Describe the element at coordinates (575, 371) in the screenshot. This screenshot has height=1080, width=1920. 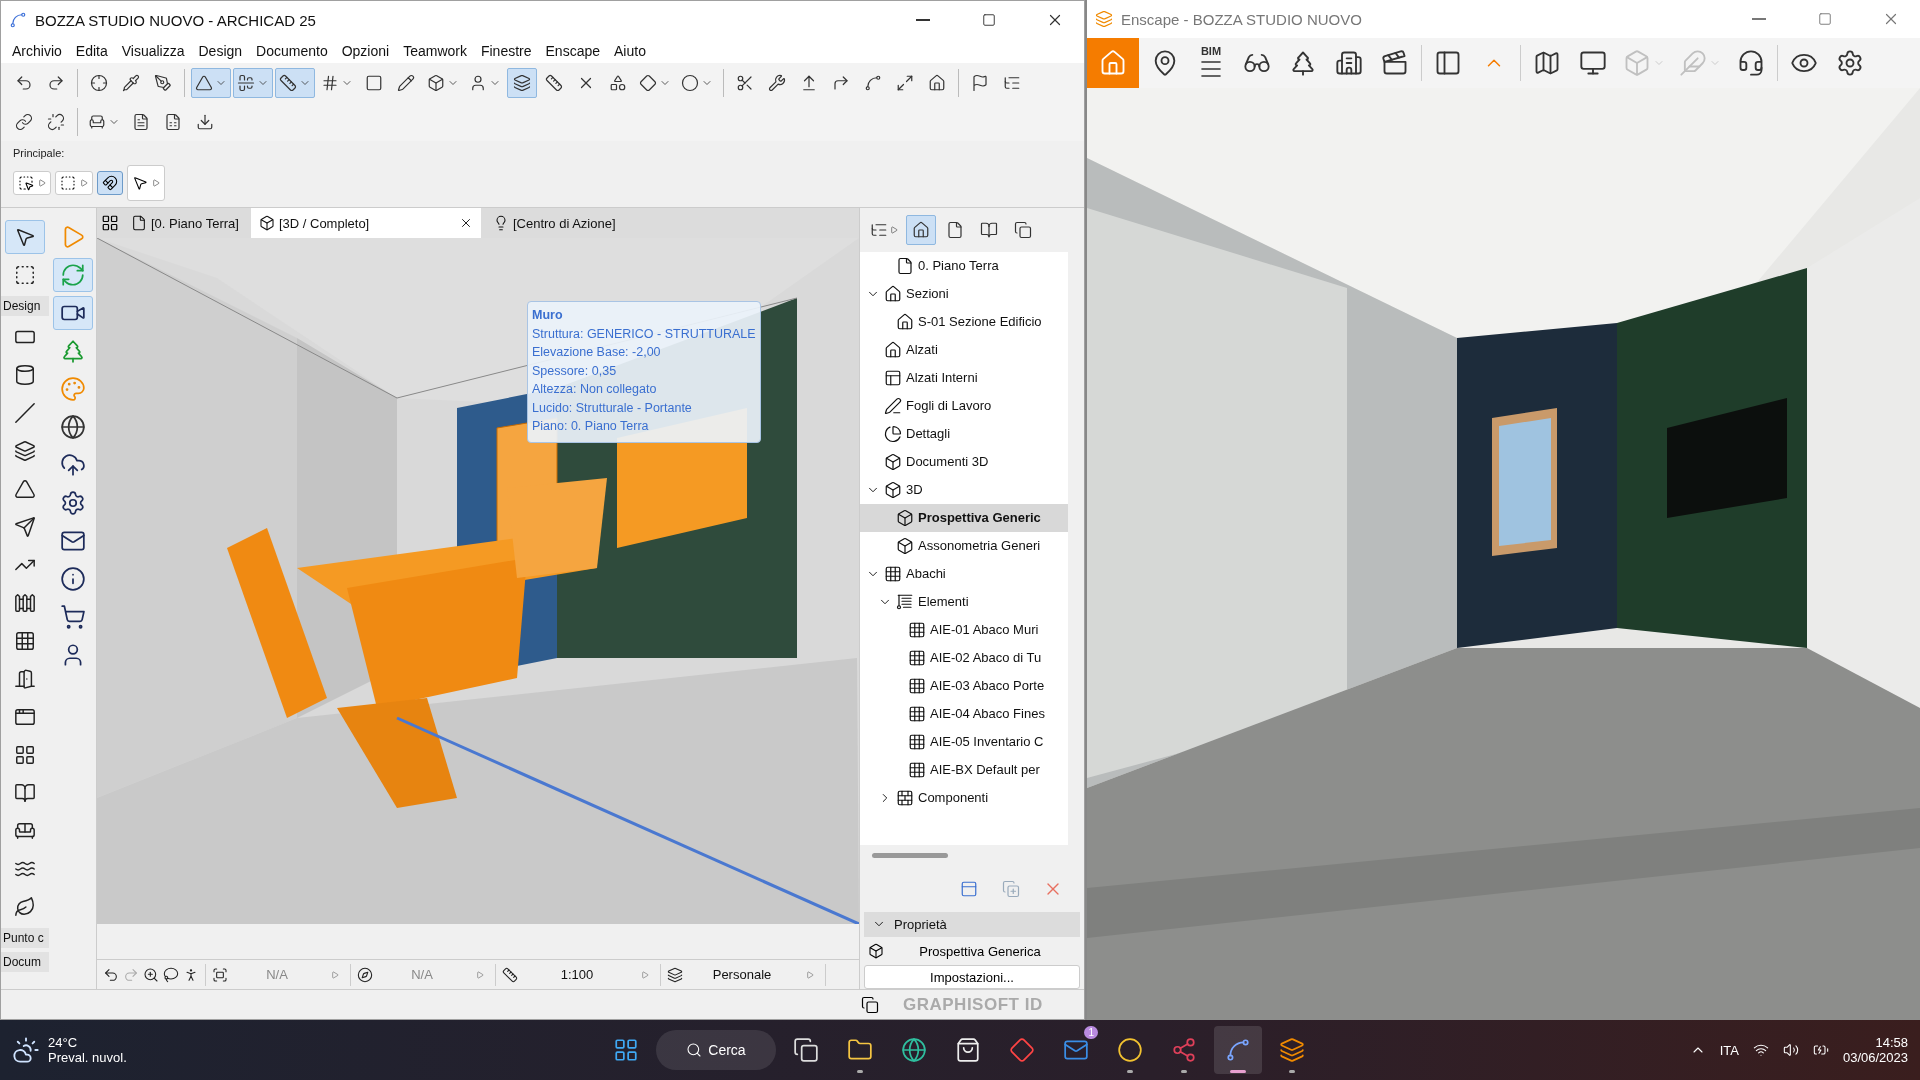
I see `tooltip-line: Spessore: 0,35` at that location.